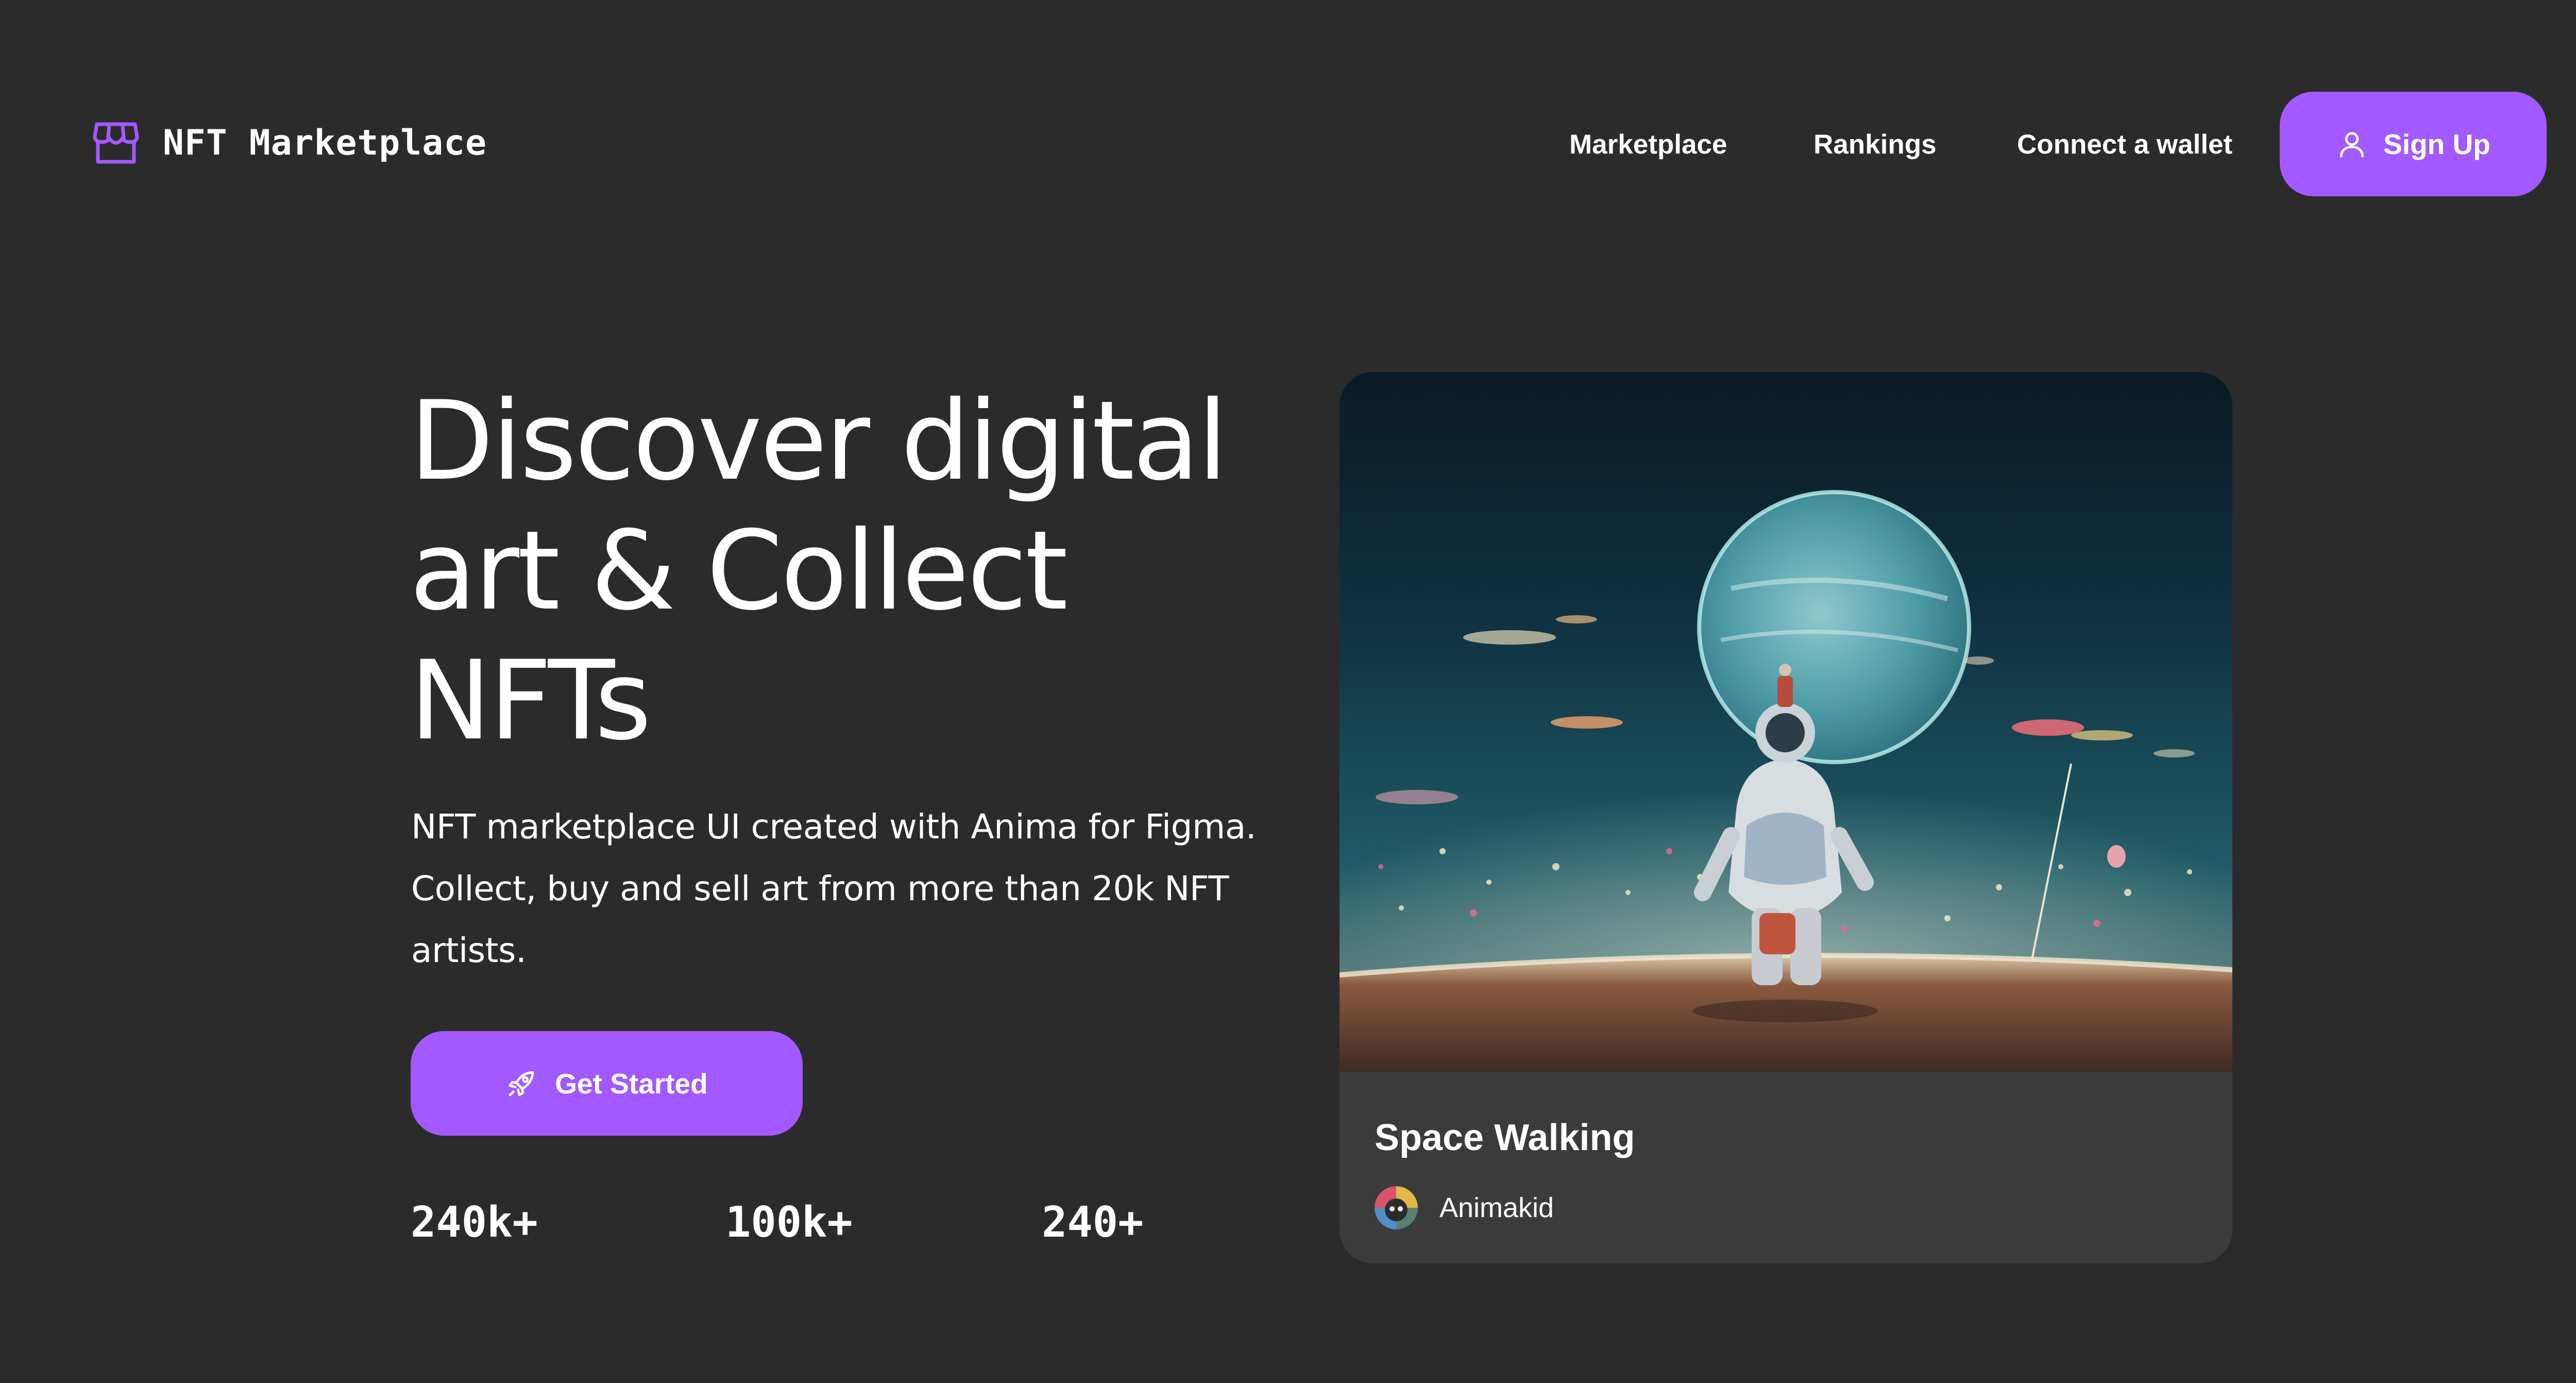 Image resolution: width=2576 pixels, height=1383 pixels. Describe the element at coordinates (474, 1223) in the screenshot. I see `stat-value: 240k+` at that location.